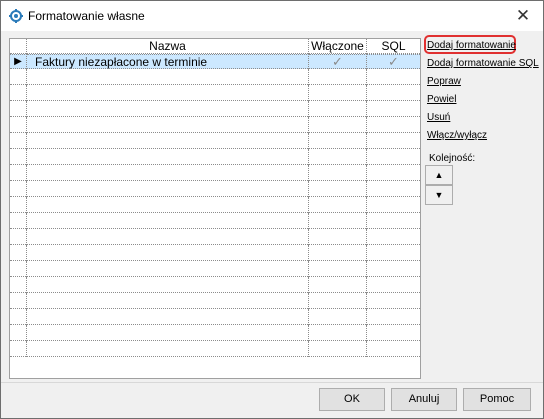 This screenshot has width=544, height=419. I want to click on arrow-up-icon: ▲, so click(439, 175).